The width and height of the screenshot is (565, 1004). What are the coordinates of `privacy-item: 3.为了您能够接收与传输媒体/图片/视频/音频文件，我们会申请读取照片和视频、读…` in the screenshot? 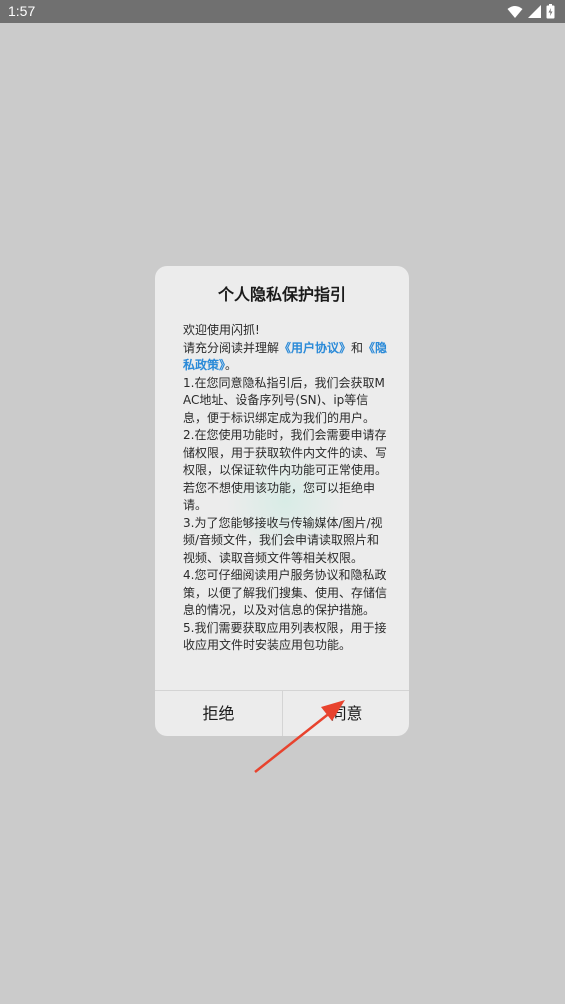 It's located at (283, 540).